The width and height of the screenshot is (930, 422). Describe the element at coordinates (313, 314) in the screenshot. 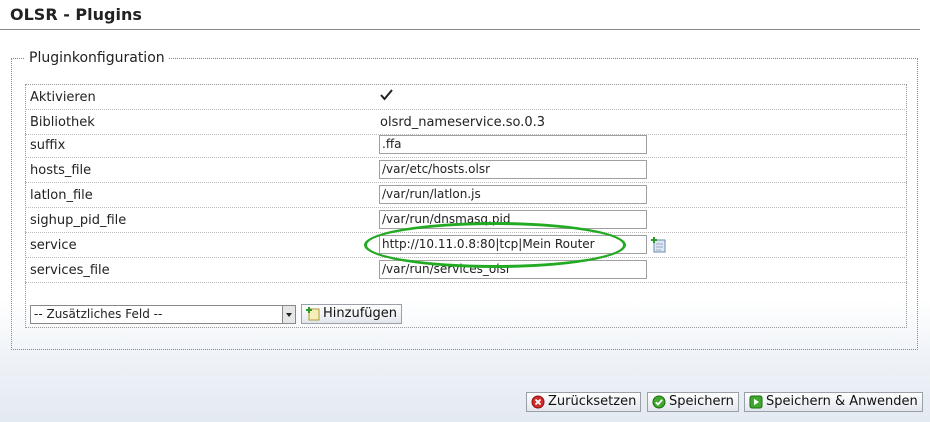

I see `add-icon` at that location.